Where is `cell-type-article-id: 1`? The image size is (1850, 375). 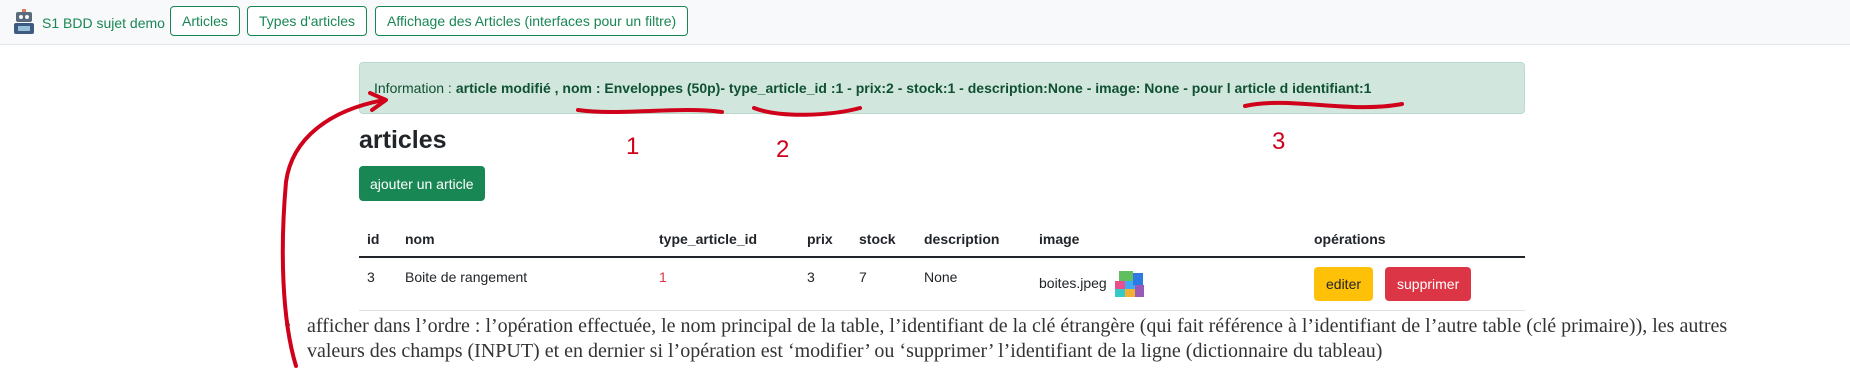 cell-type-article-id: 1 is located at coordinates (663, 277).